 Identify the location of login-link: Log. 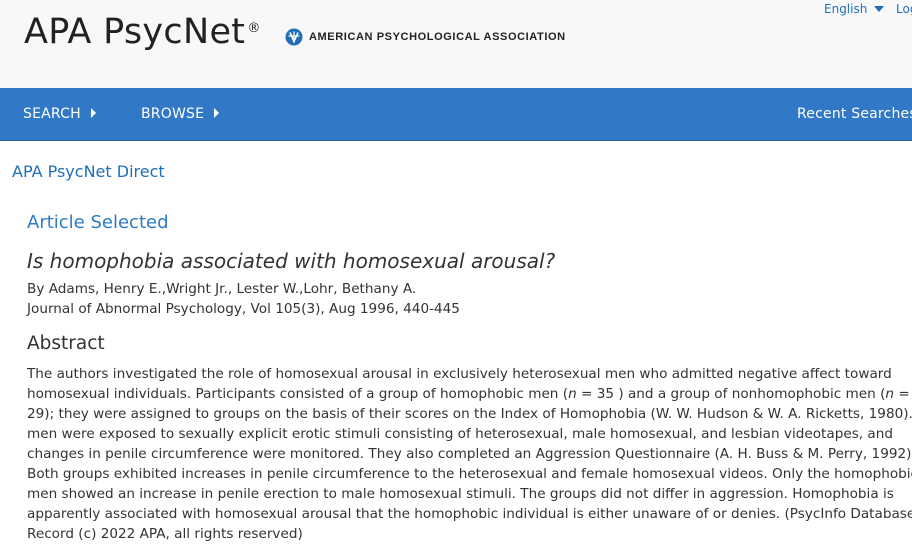
(904, 9).